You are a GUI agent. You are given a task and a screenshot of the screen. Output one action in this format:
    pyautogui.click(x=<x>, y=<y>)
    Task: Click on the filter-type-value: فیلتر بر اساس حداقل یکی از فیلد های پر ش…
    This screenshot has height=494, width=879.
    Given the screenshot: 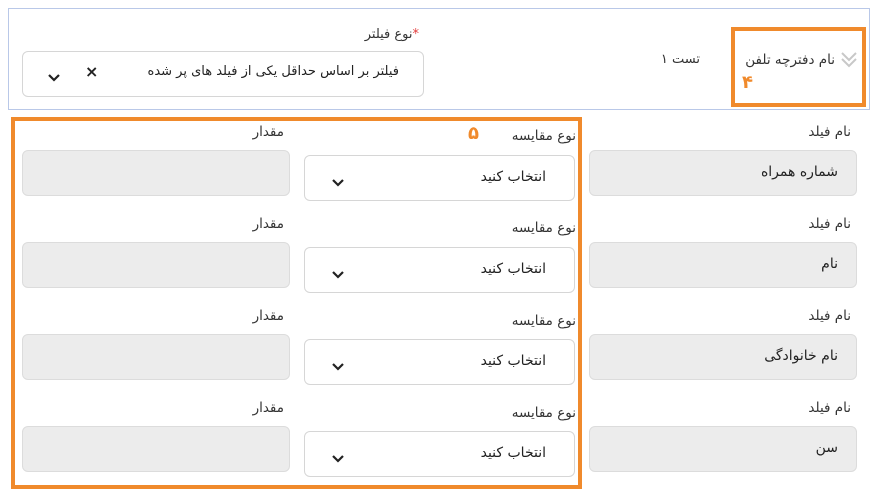 What is the action you would take?
    pyautogui.click(x=273, y=71)
    